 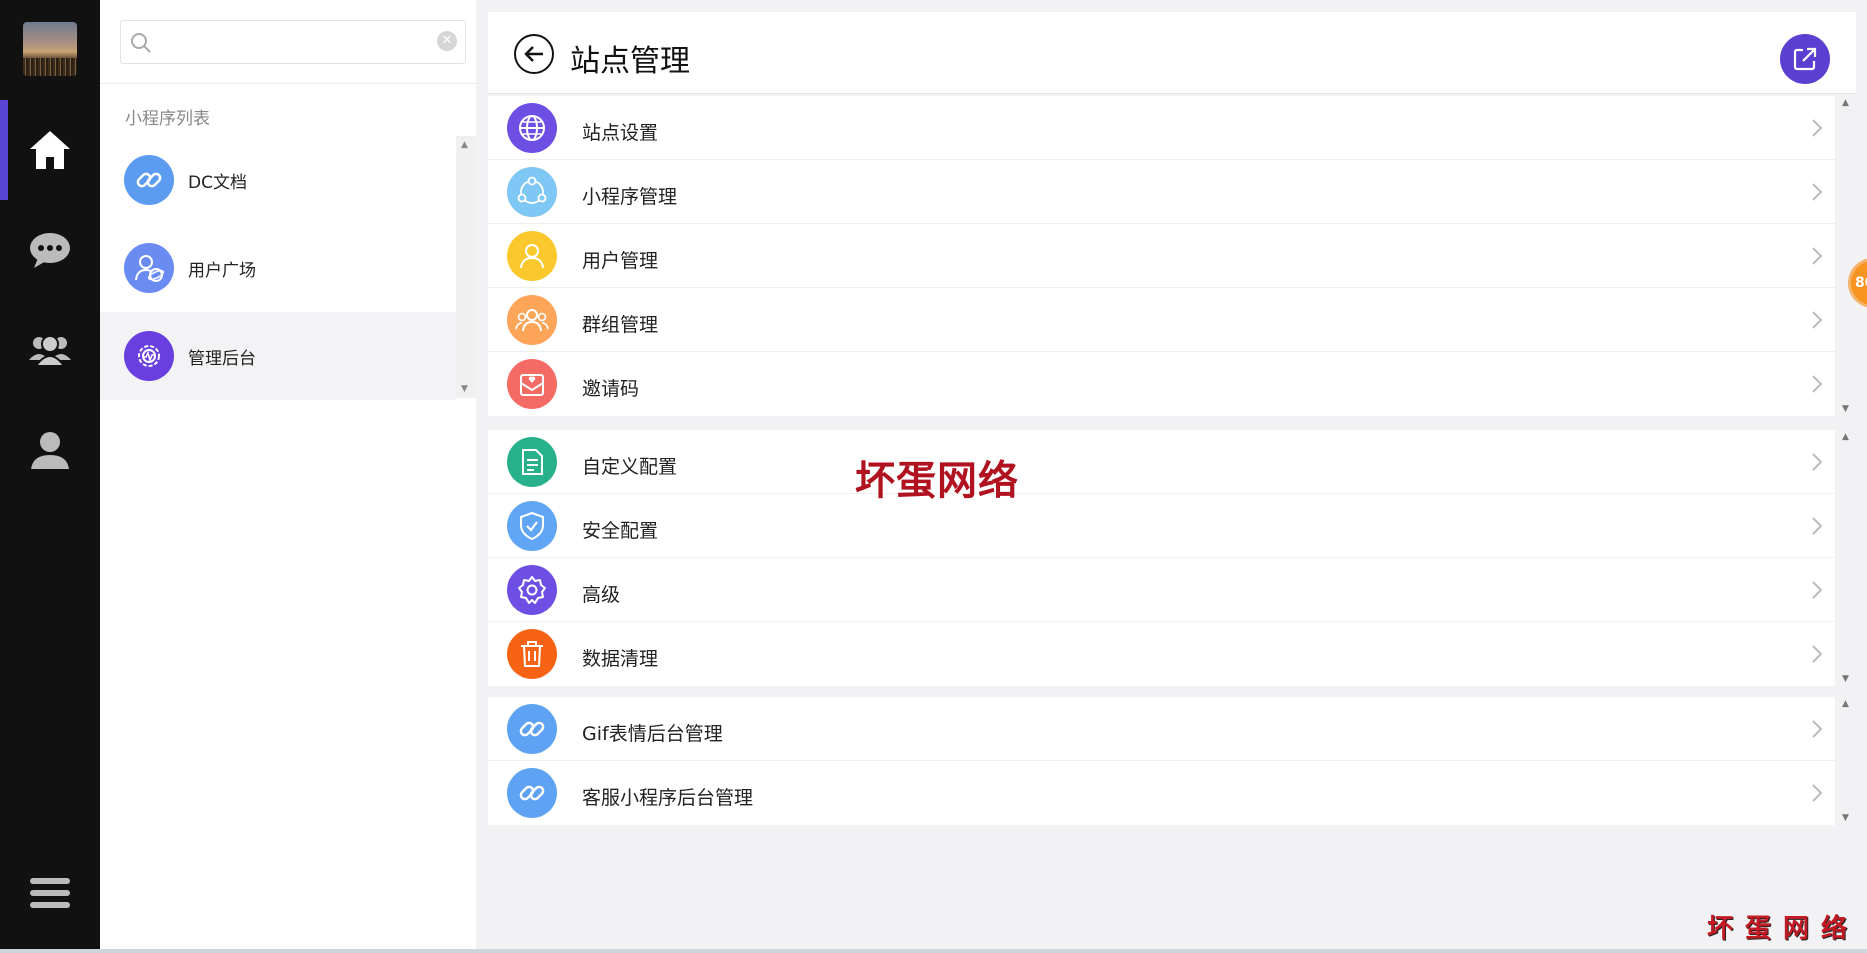 I want to click on menu-item-label: 群组管理, so click(x=620, y=325).